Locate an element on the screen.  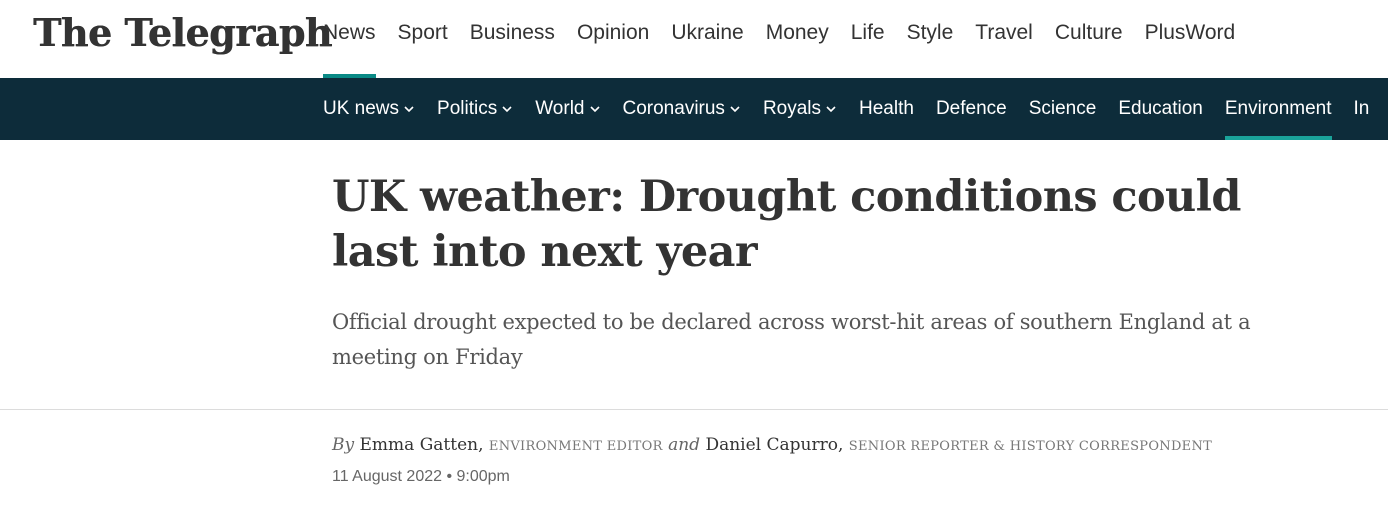
primary-nav-style: Style is located at coordinates (930, 39).